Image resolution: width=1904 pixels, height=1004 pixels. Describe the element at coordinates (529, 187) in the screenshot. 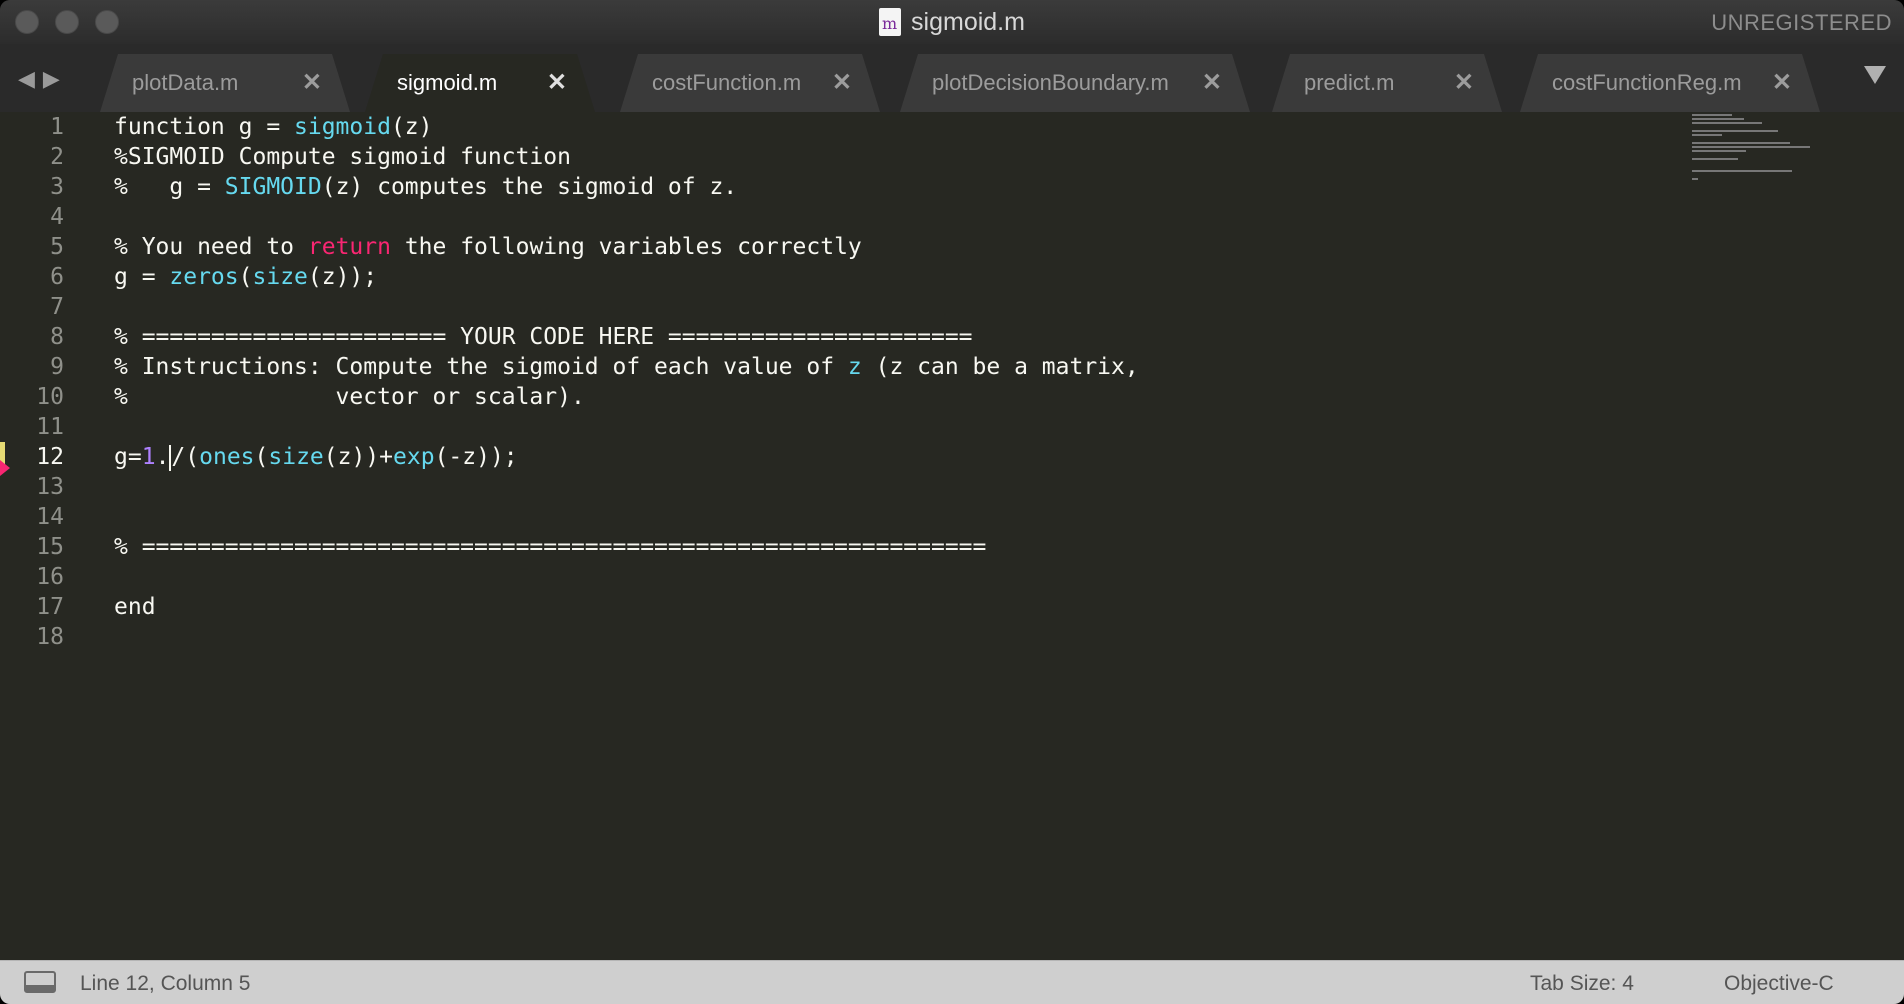

I see `code-token: (z) computes the sigmoid of z.` at that location.